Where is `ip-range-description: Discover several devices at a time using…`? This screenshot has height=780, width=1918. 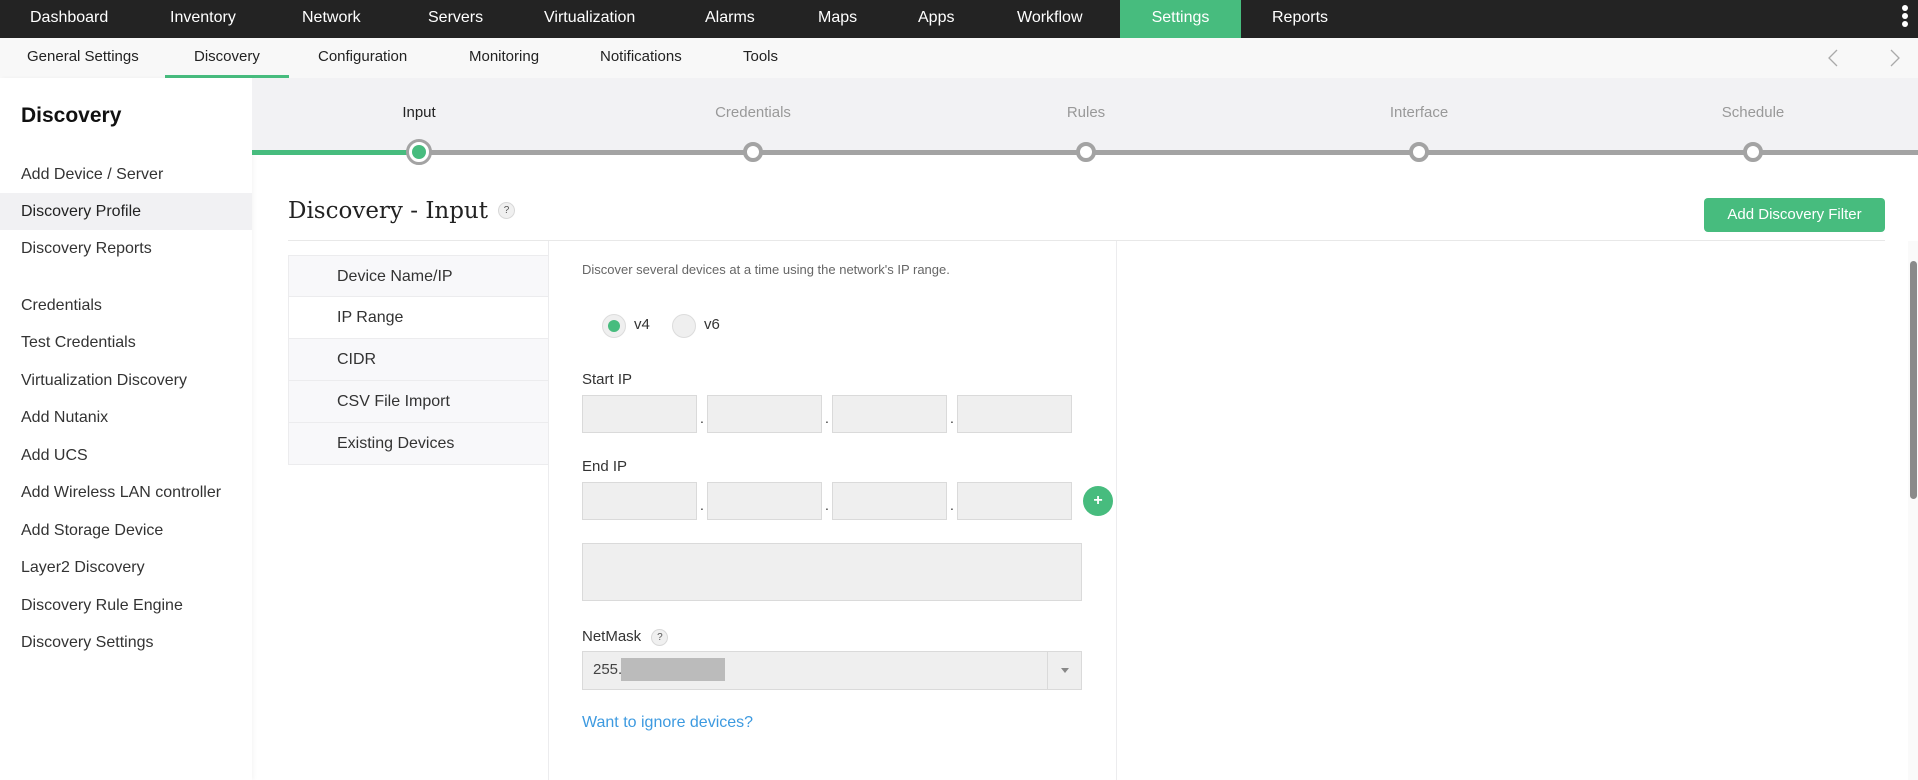
ip-range-description: Discover several devices at a time using… is located at coordinates (766, 269).